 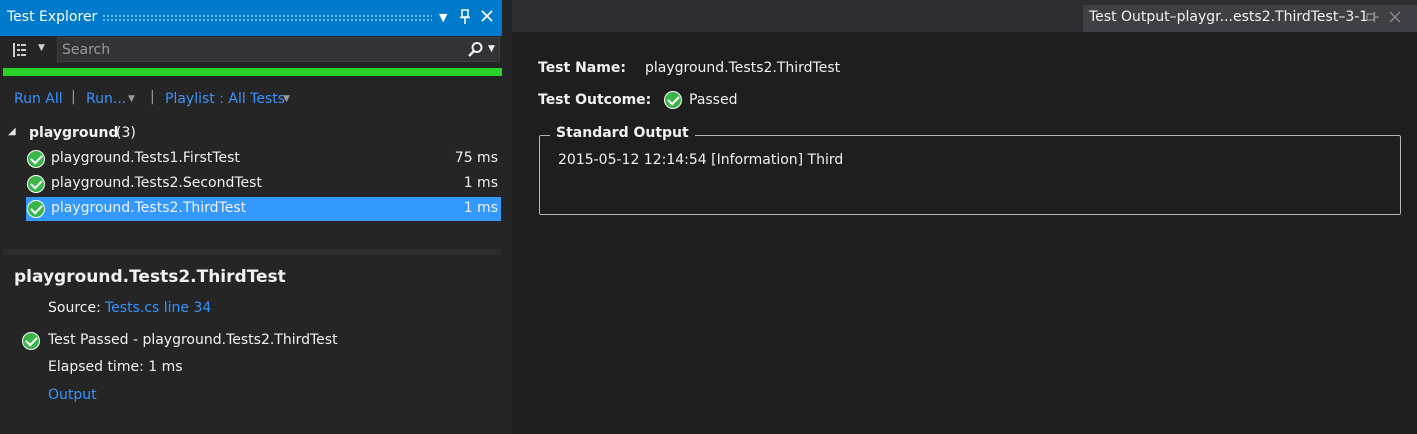 What do you see at coordinates (41, 48) in the screenshot?
I see `group-by-dropdown-icon: ▼` at bounding box center [41, 48].